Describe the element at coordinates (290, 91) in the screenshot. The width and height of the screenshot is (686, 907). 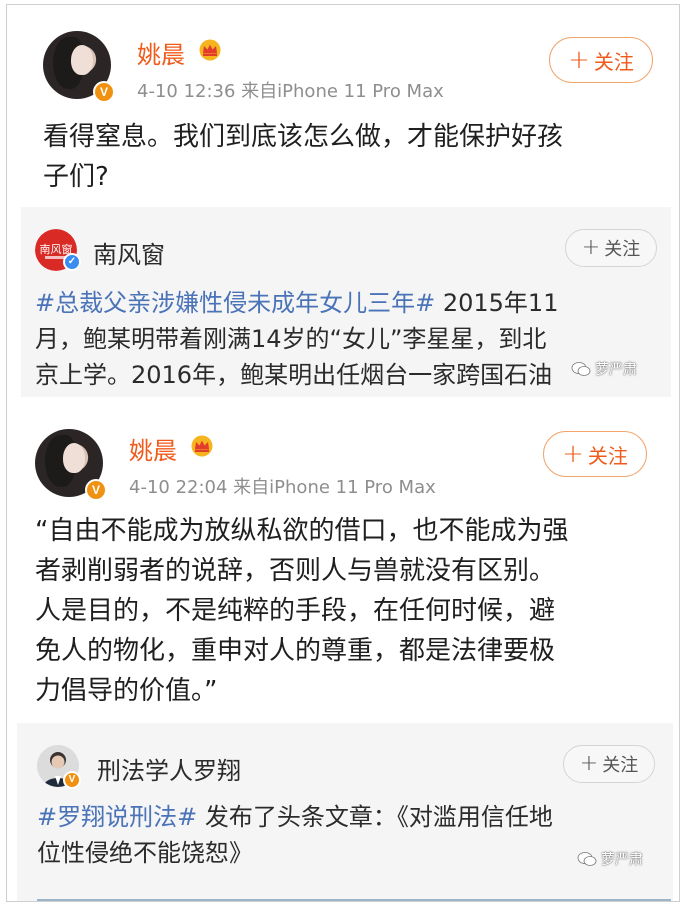
I see `post-meta: 4-10 12:36 来自iPhone 11 Pro Max` at that location.